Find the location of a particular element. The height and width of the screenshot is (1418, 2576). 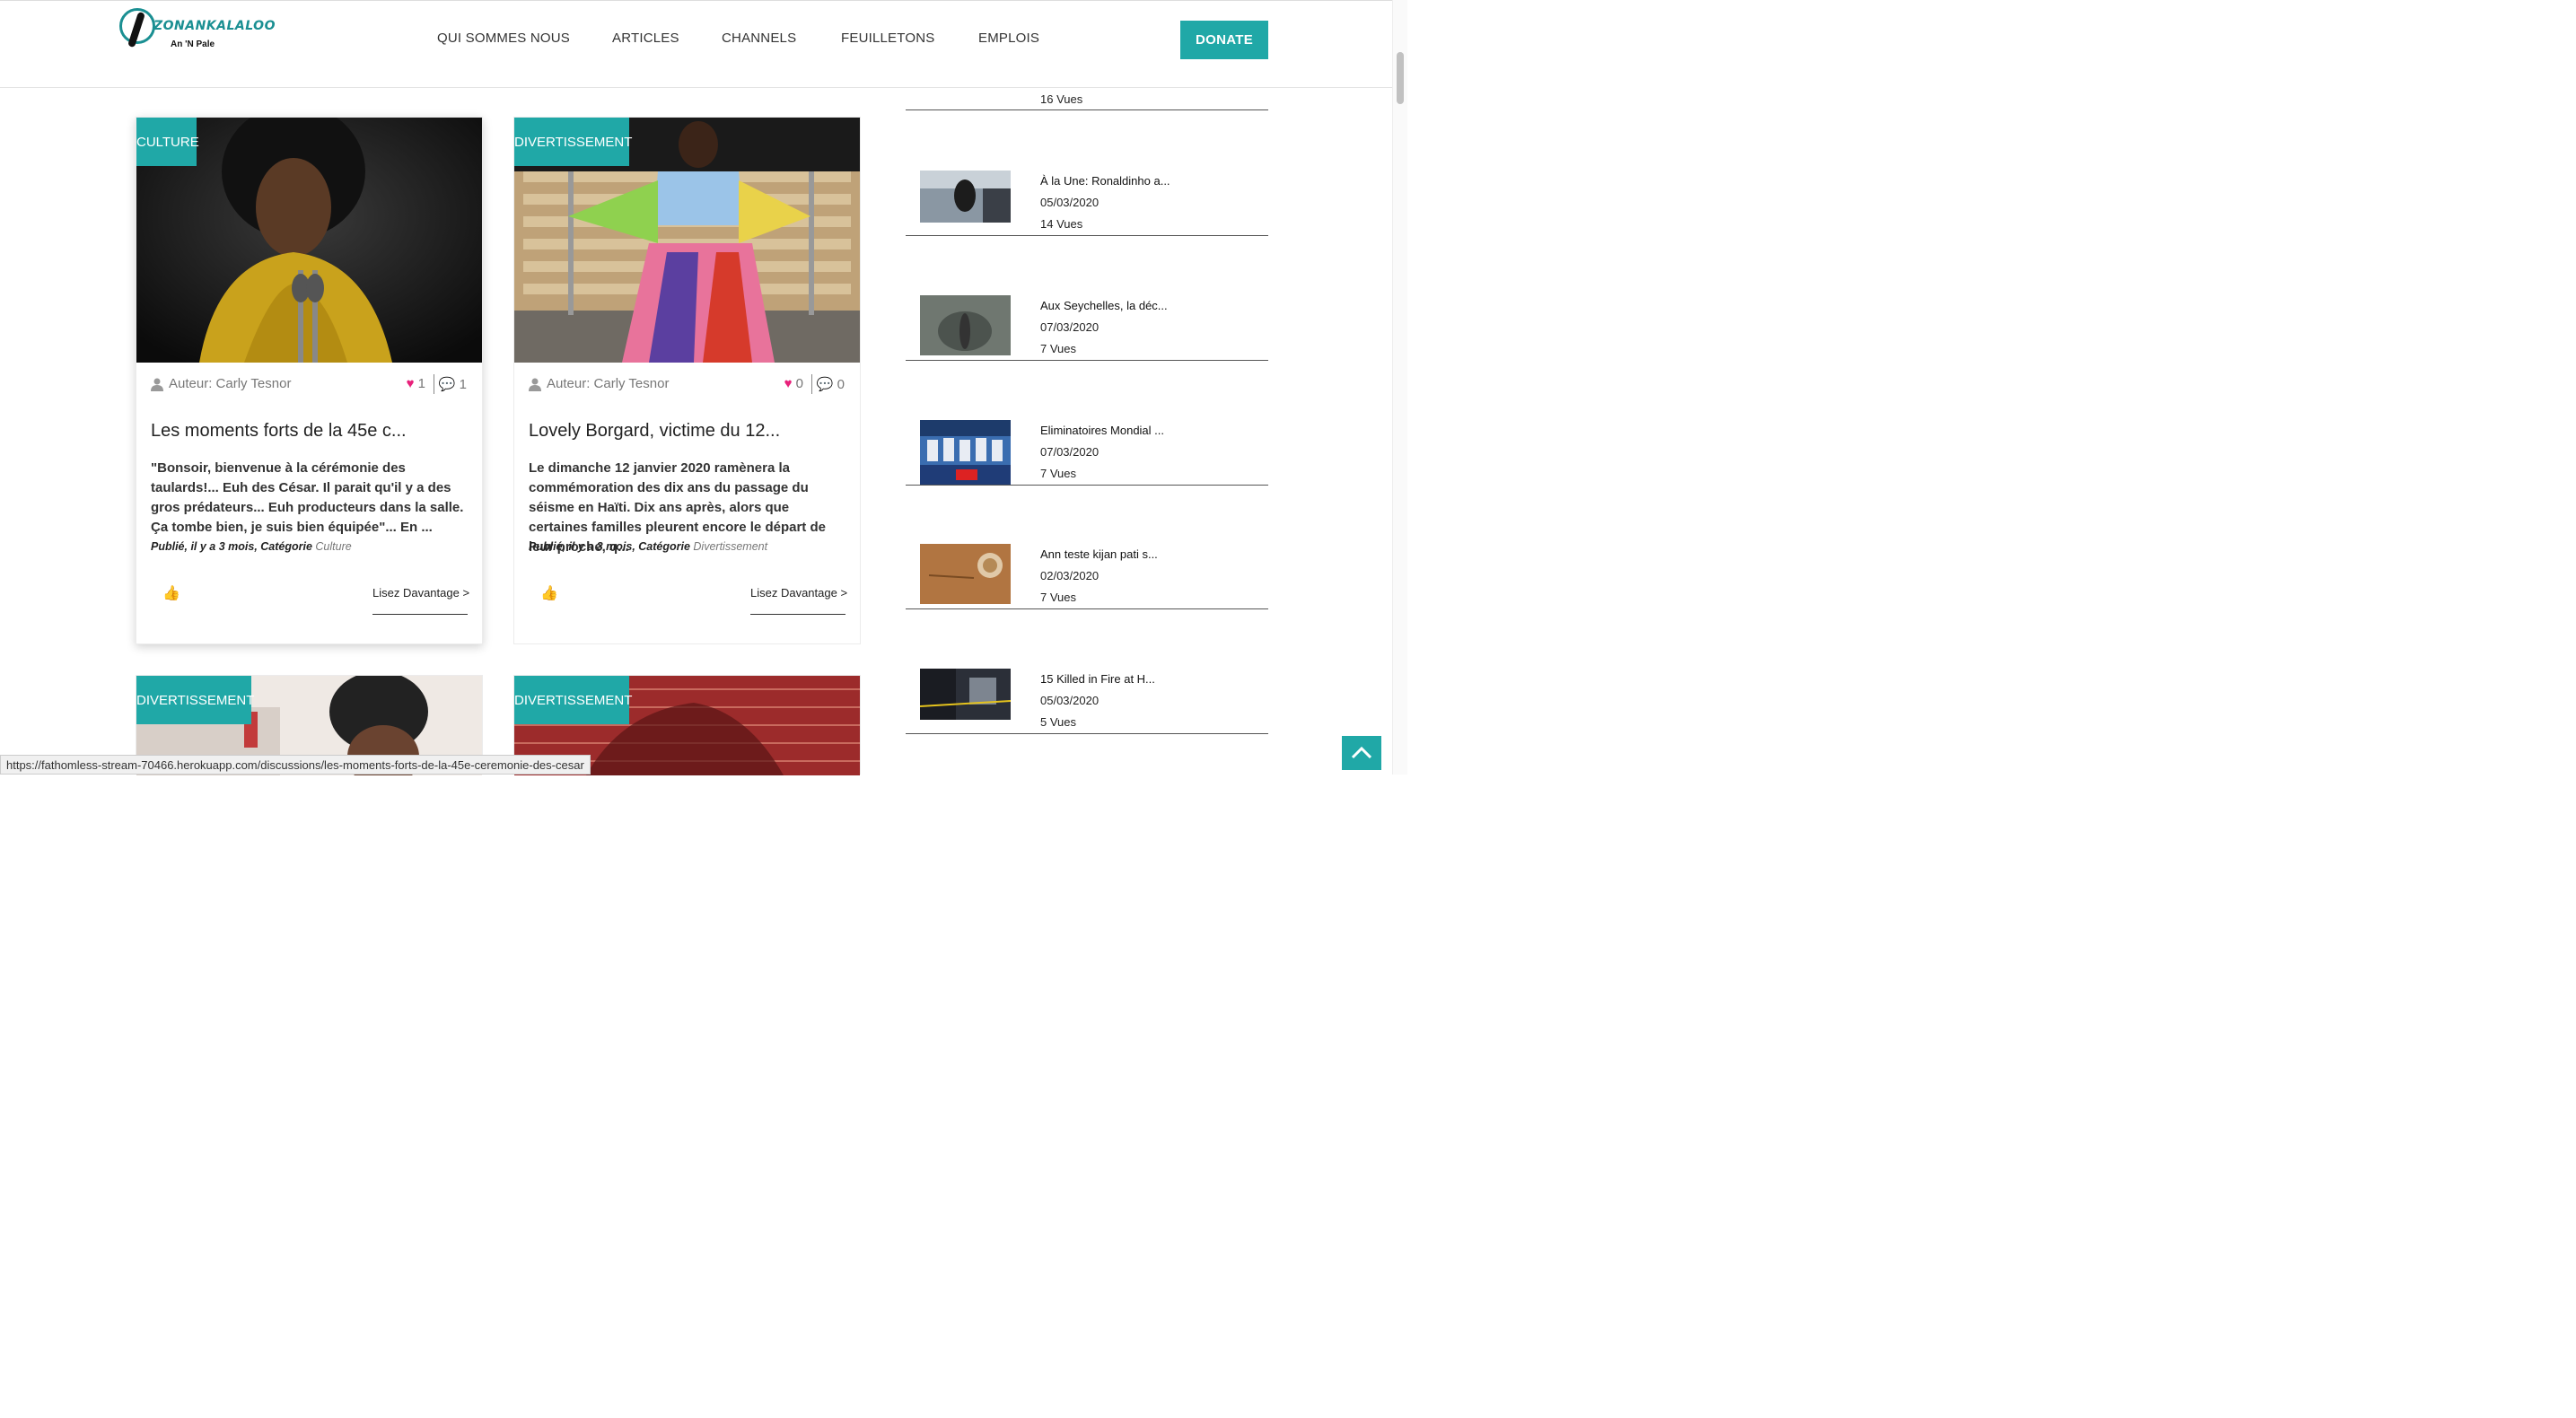

nav-channels: CHANNELS is located at coordinates (759, 38).